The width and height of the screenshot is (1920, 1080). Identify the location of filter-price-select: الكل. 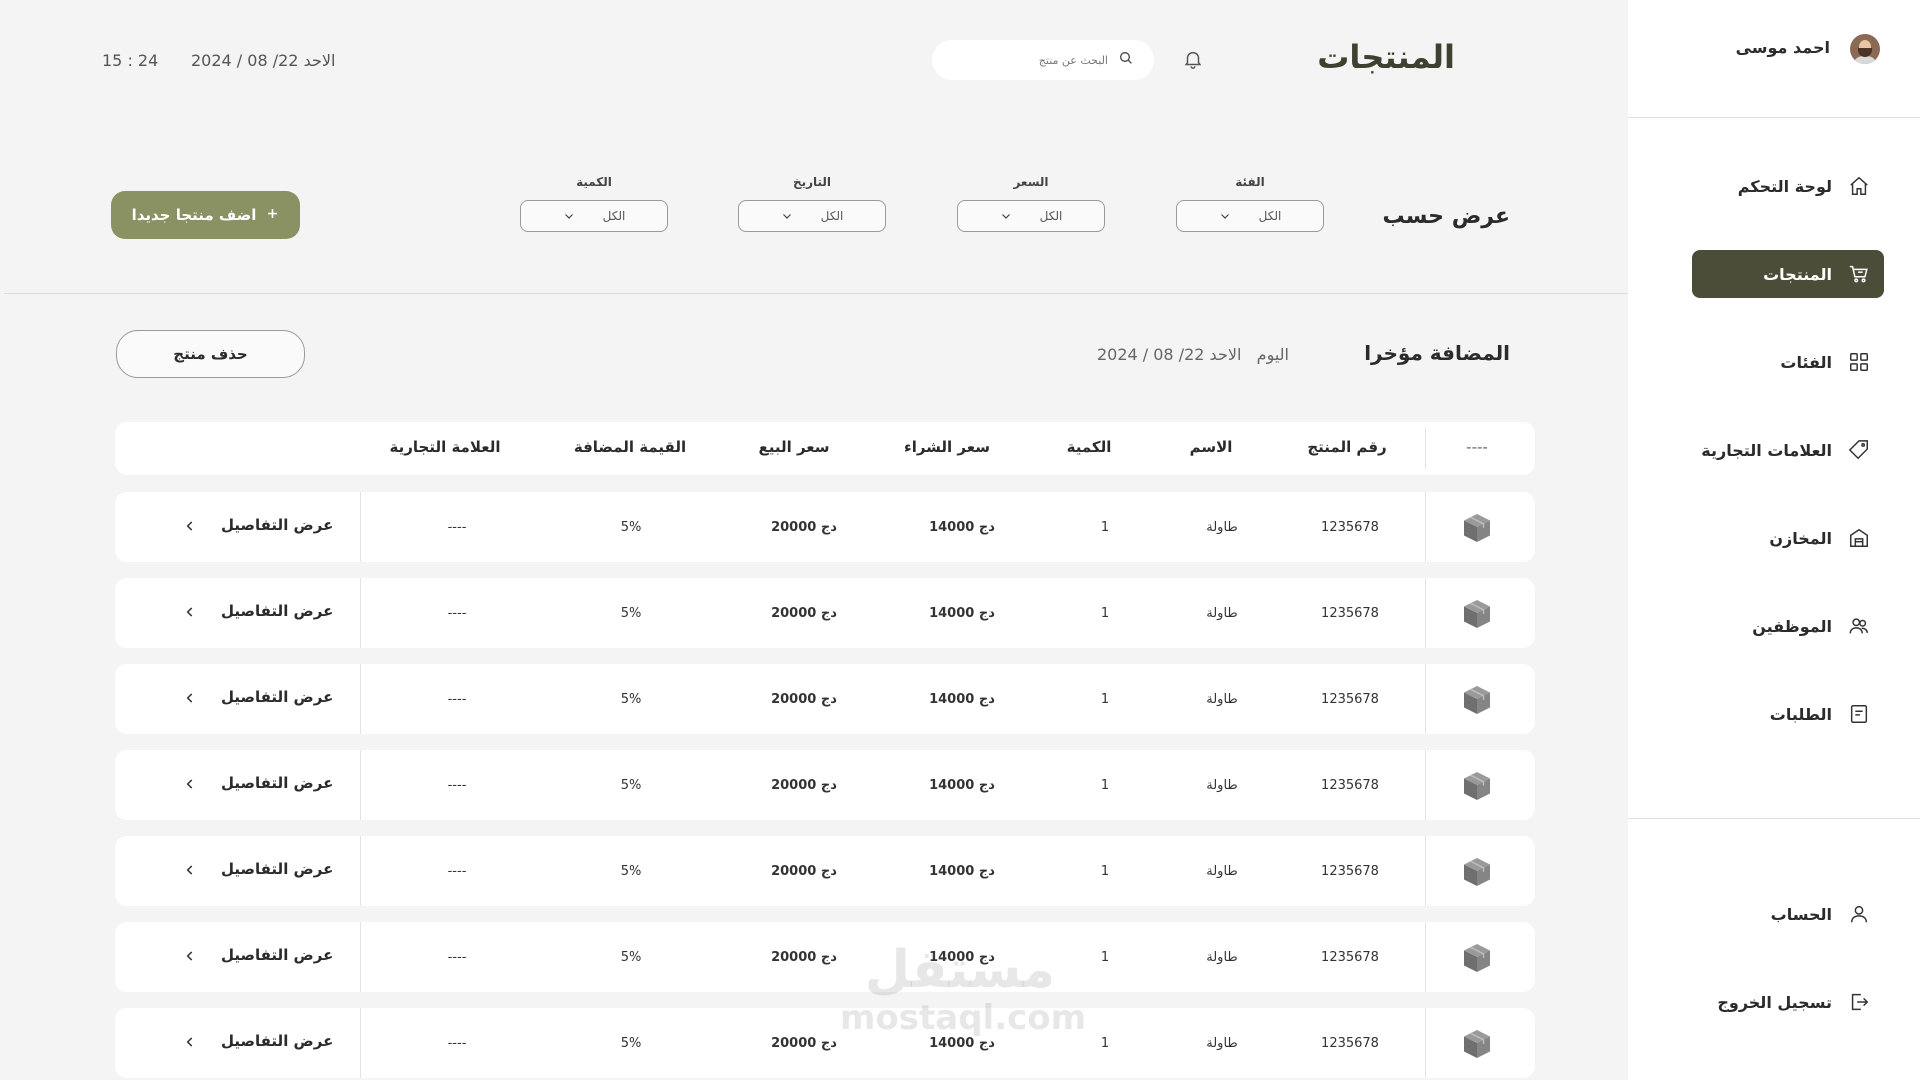
(1031, 216).